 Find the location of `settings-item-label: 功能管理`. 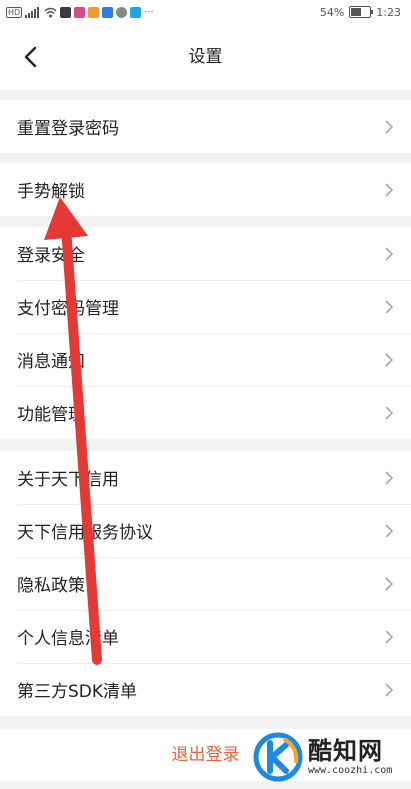

settings-item-label: 功能管理 is located at coordinates (51, 415).